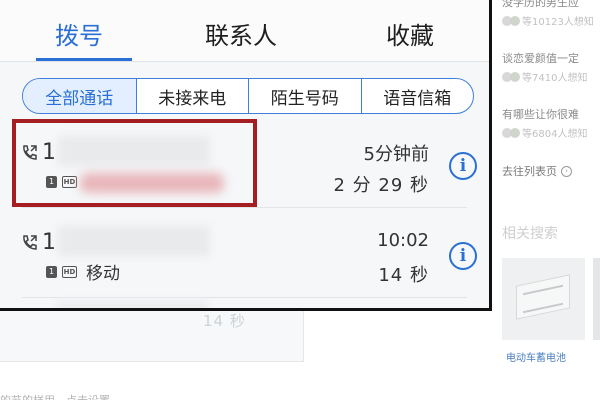 This screenshot has height=400, width=600. I want to click on question-title: 谈恋爱颜值一定, so click(551, 59).